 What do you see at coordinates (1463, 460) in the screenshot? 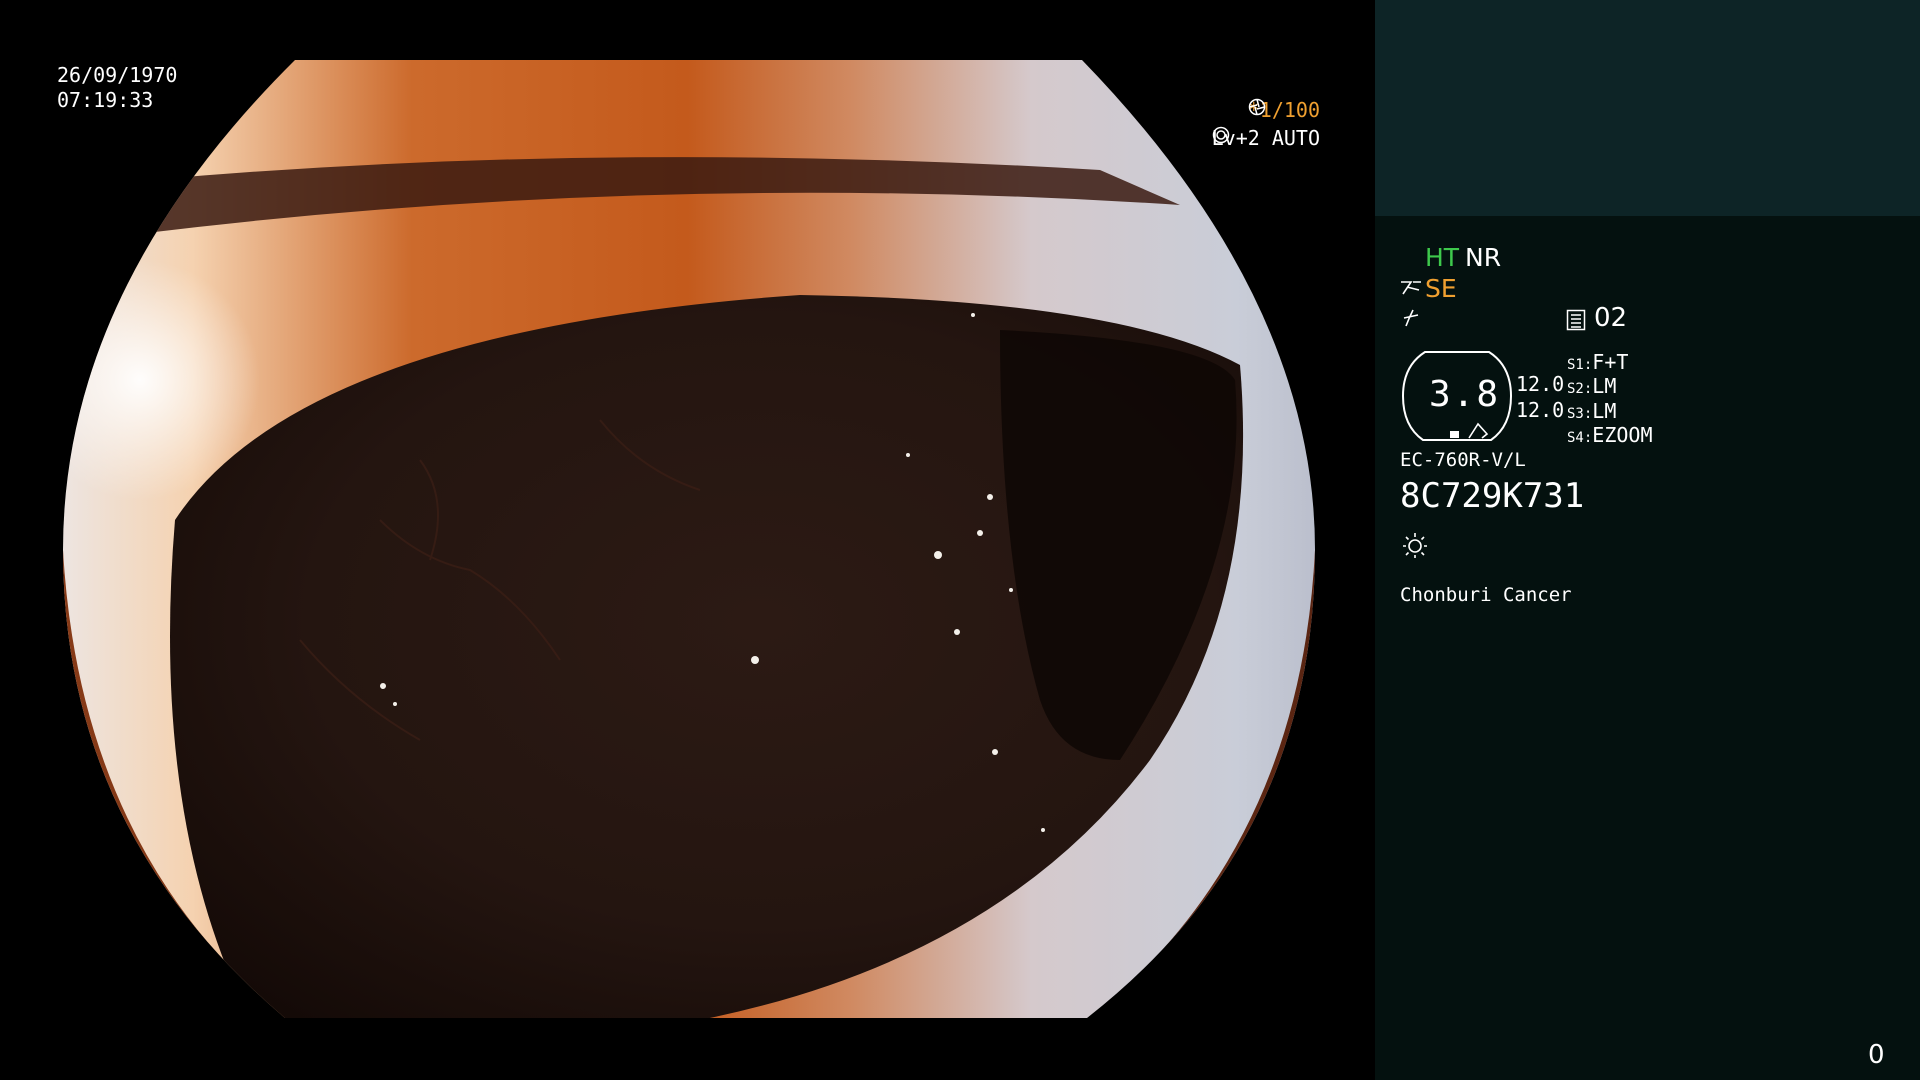
I see `scope-model: EC-760R-V/L` at bounding box center [1463, 460].